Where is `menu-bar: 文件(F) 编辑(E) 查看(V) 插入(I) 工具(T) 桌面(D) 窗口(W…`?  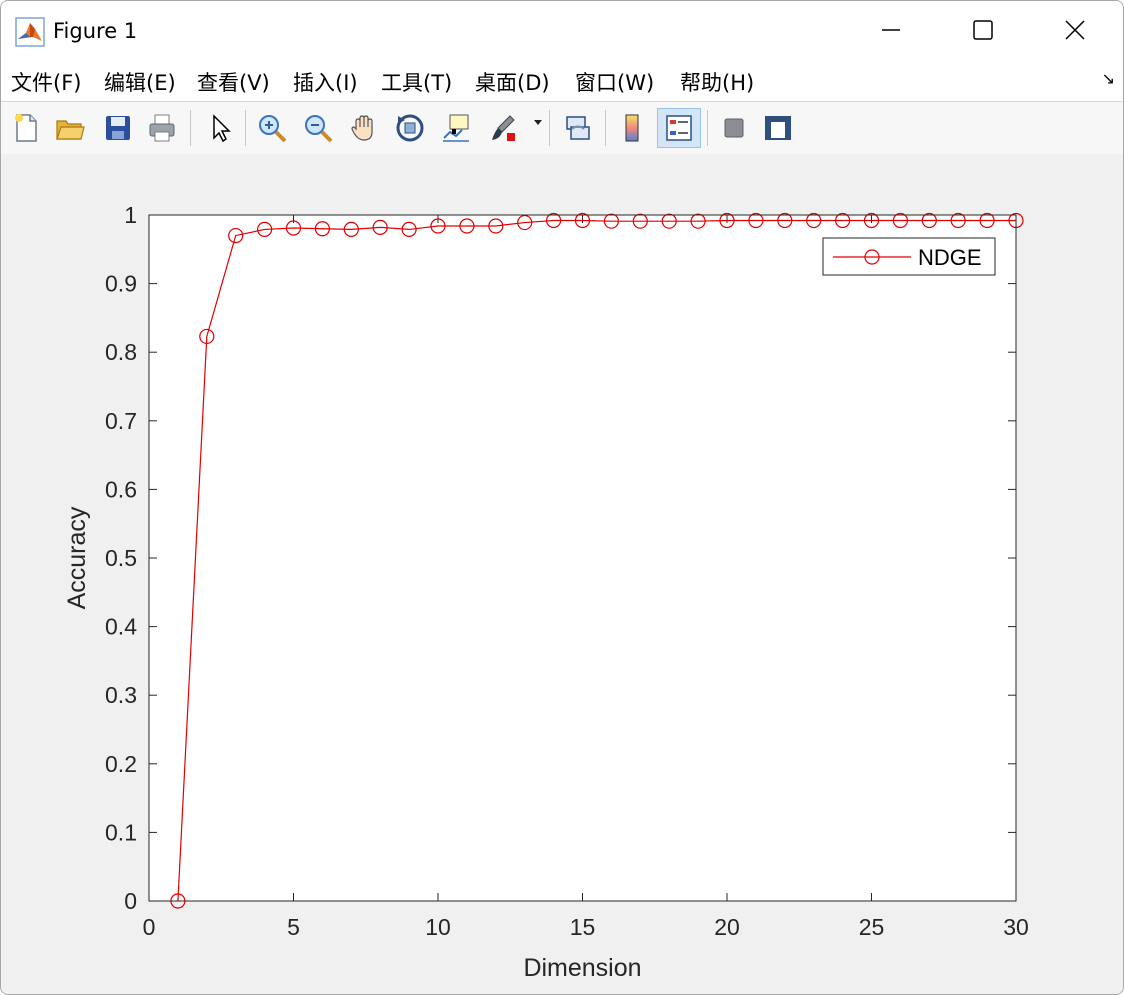
menu-bar: 文件(F) 编辑(E) 查看(V) 插入(I) 工具(T) 桌面(D) 窗口(W… is located at coordinates (562, 80).